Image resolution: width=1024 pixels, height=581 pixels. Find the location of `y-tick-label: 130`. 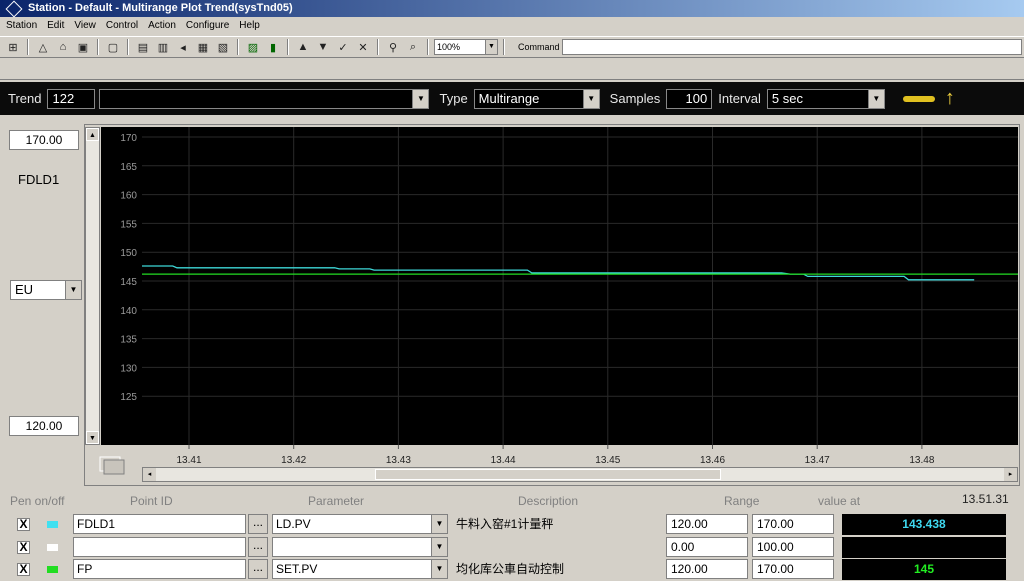

y-tick-label: 130 is located at coordinates (128, 368).